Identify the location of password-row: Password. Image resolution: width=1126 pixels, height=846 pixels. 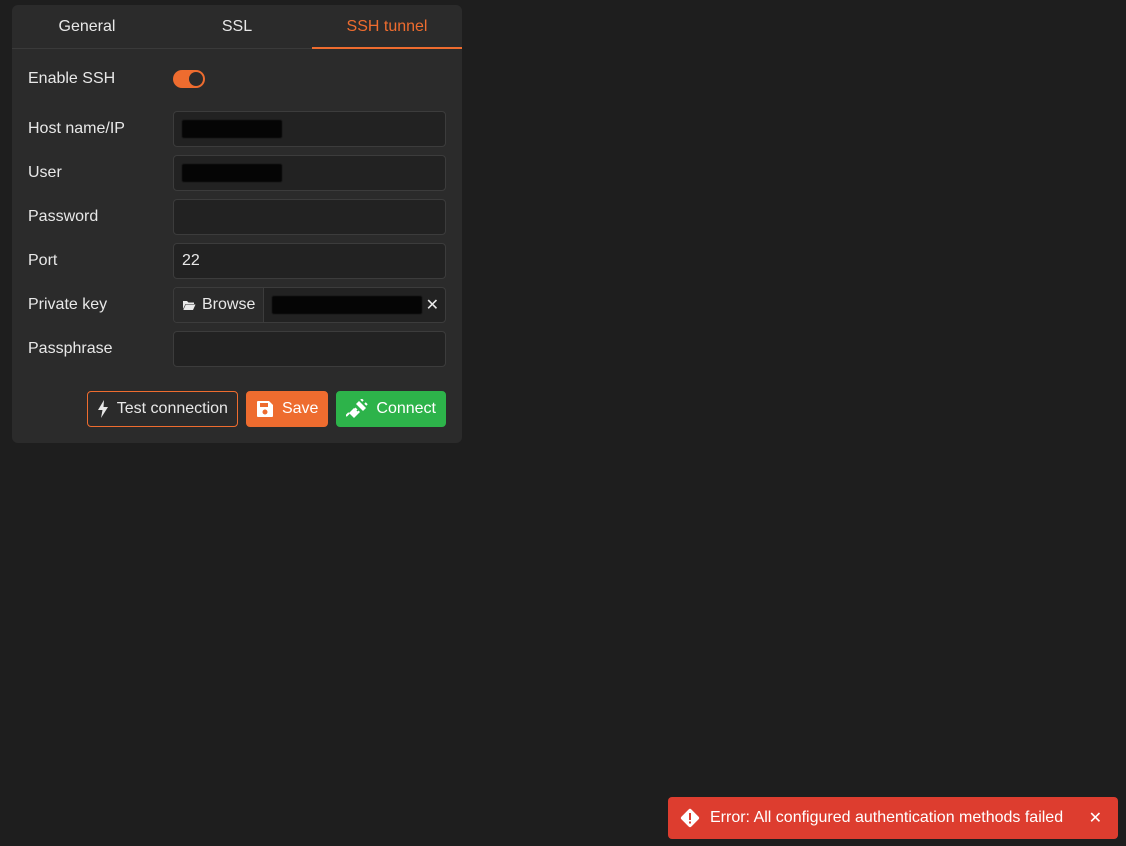
(237, 217).